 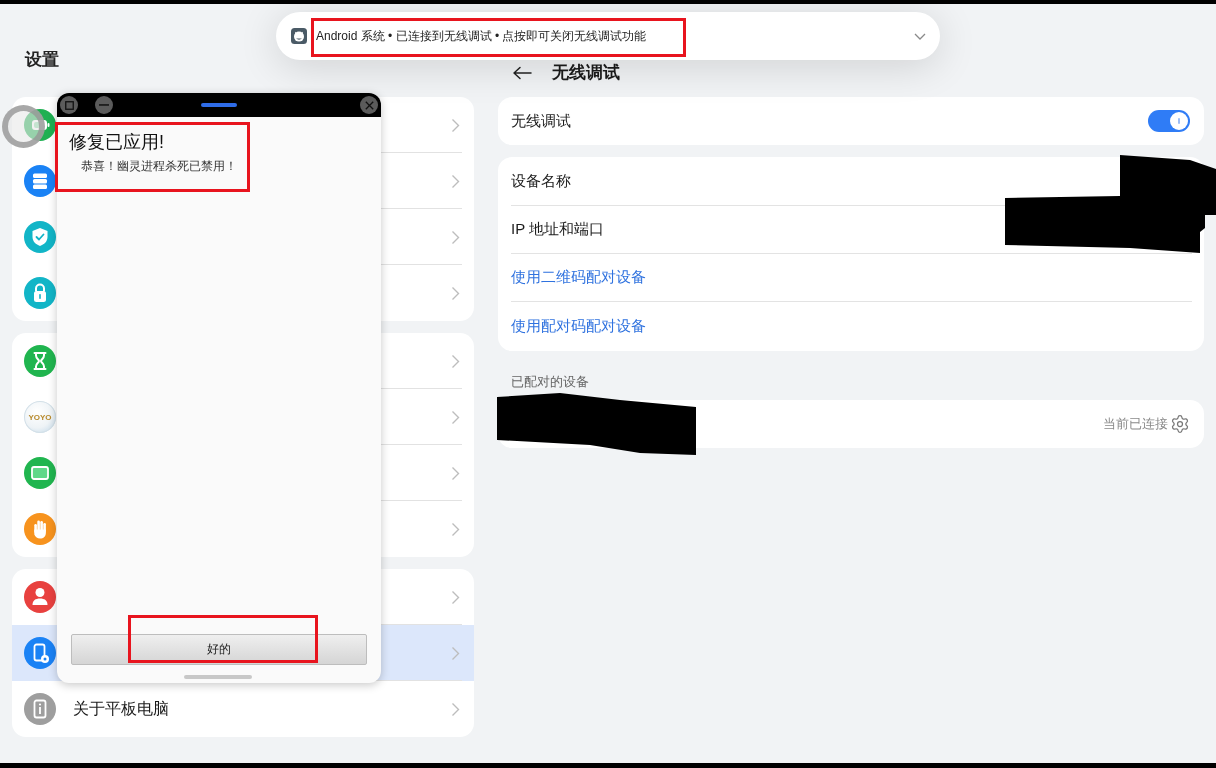 I want to click on settings-item-label: 关于平板电脑, so click(x=121, y=708).